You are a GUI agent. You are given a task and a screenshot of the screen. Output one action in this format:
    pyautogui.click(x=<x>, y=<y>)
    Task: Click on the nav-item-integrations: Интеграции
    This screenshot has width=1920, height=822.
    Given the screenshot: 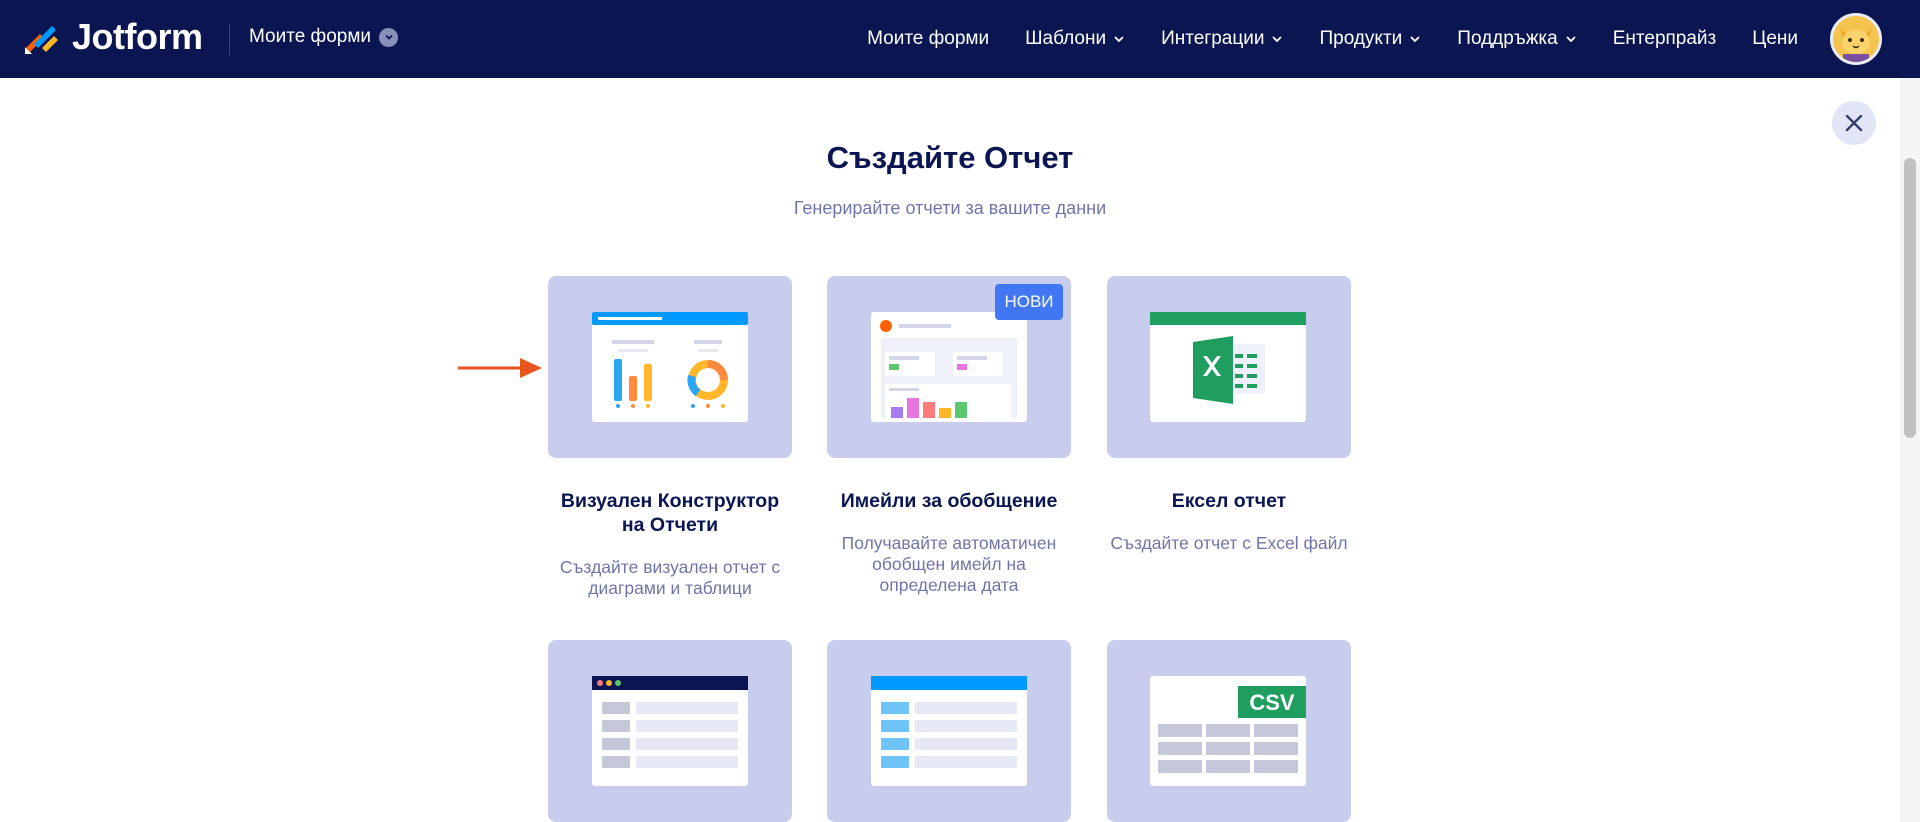 What is the action you would take?
    pyautogui.click(x=1222, y=39)
    